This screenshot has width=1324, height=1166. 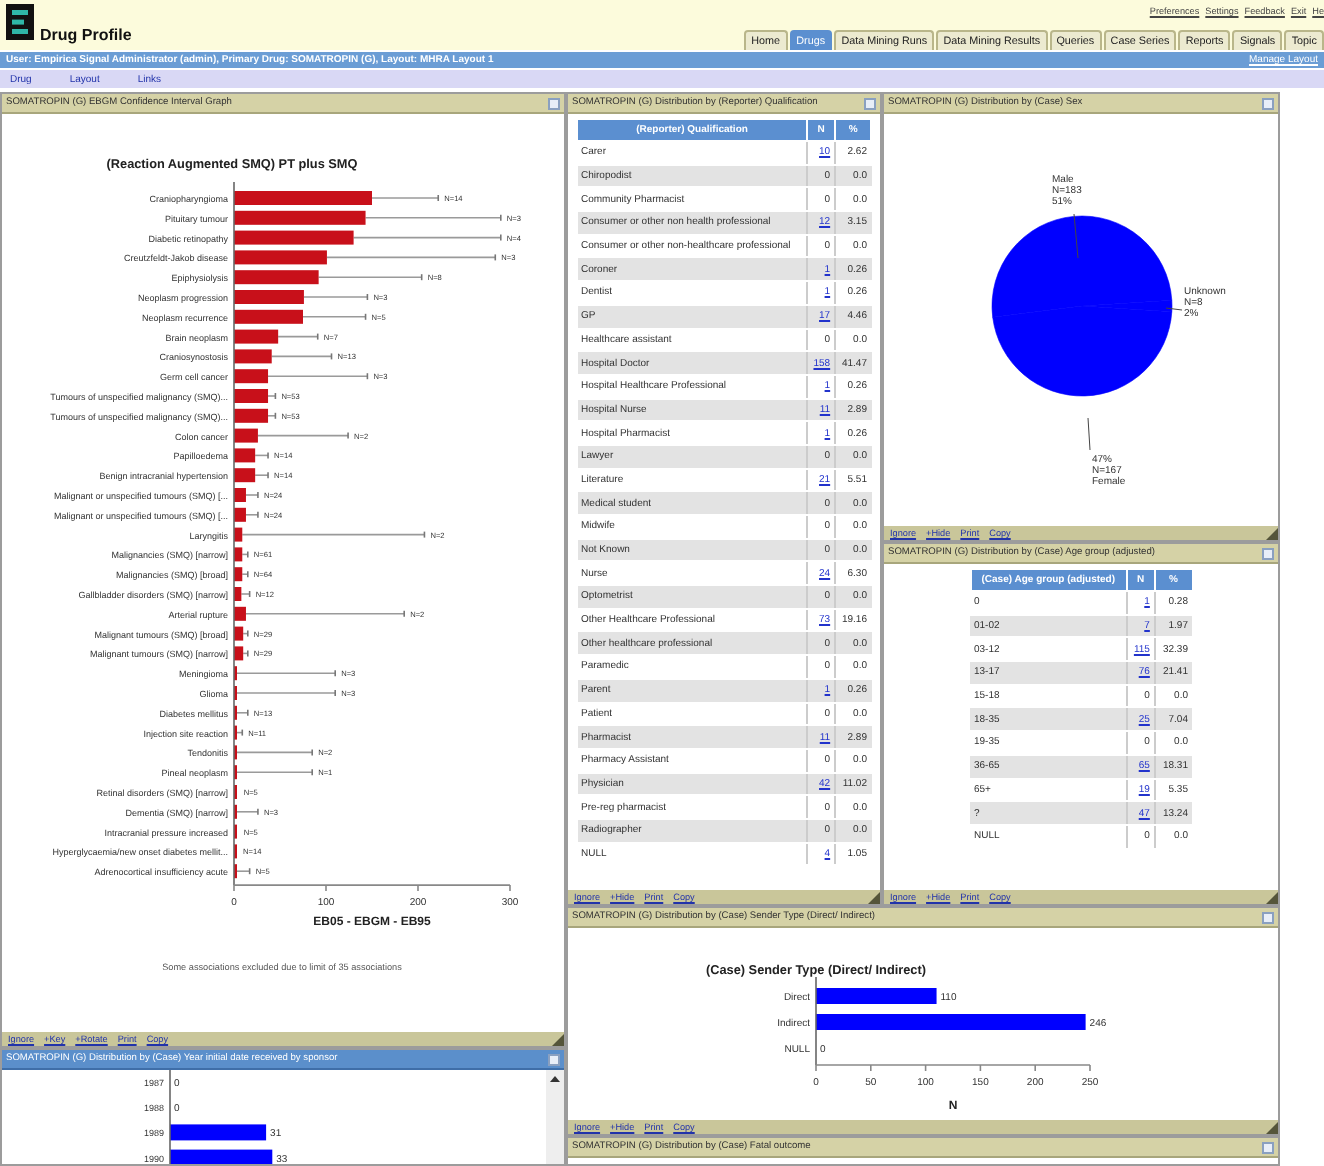 What do you see at coordinates (555, 1117) in the screenshot?
I see `scrollbar` at bounding box center [555, 1117].